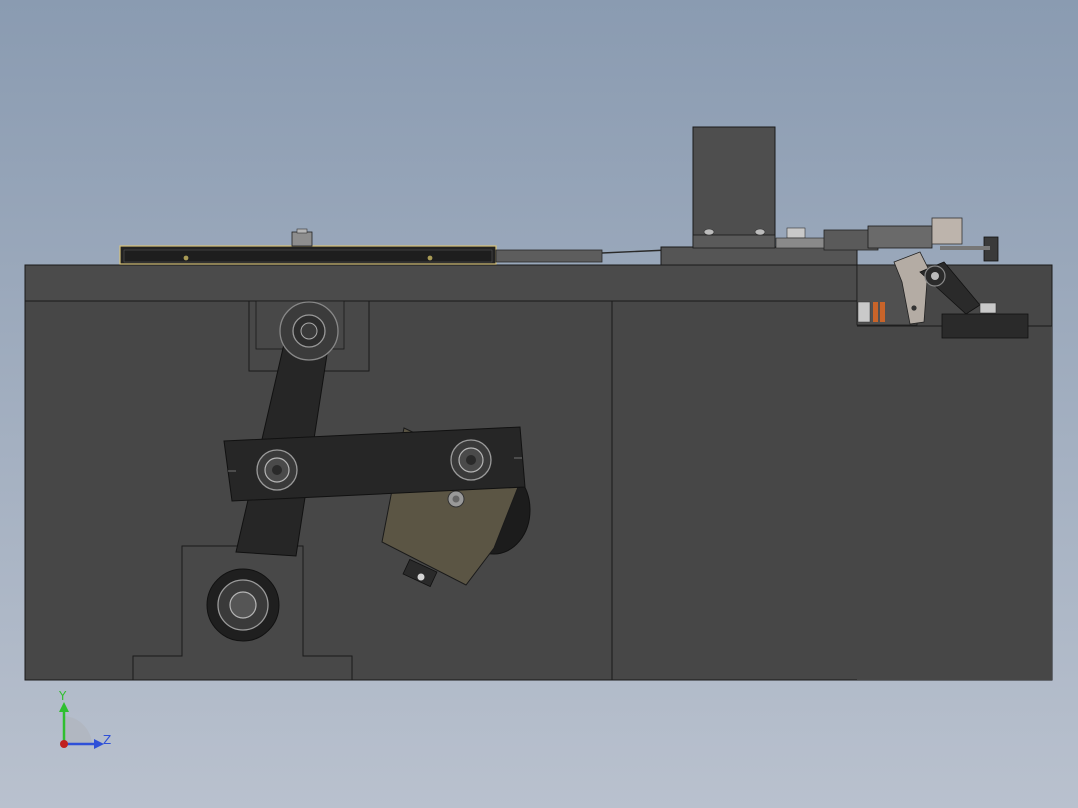 The width and height of the screenshot is (1078, 808). Describe the element at coordinates (954, 503) in the screenshot. I see `right-housing-top` at that location.